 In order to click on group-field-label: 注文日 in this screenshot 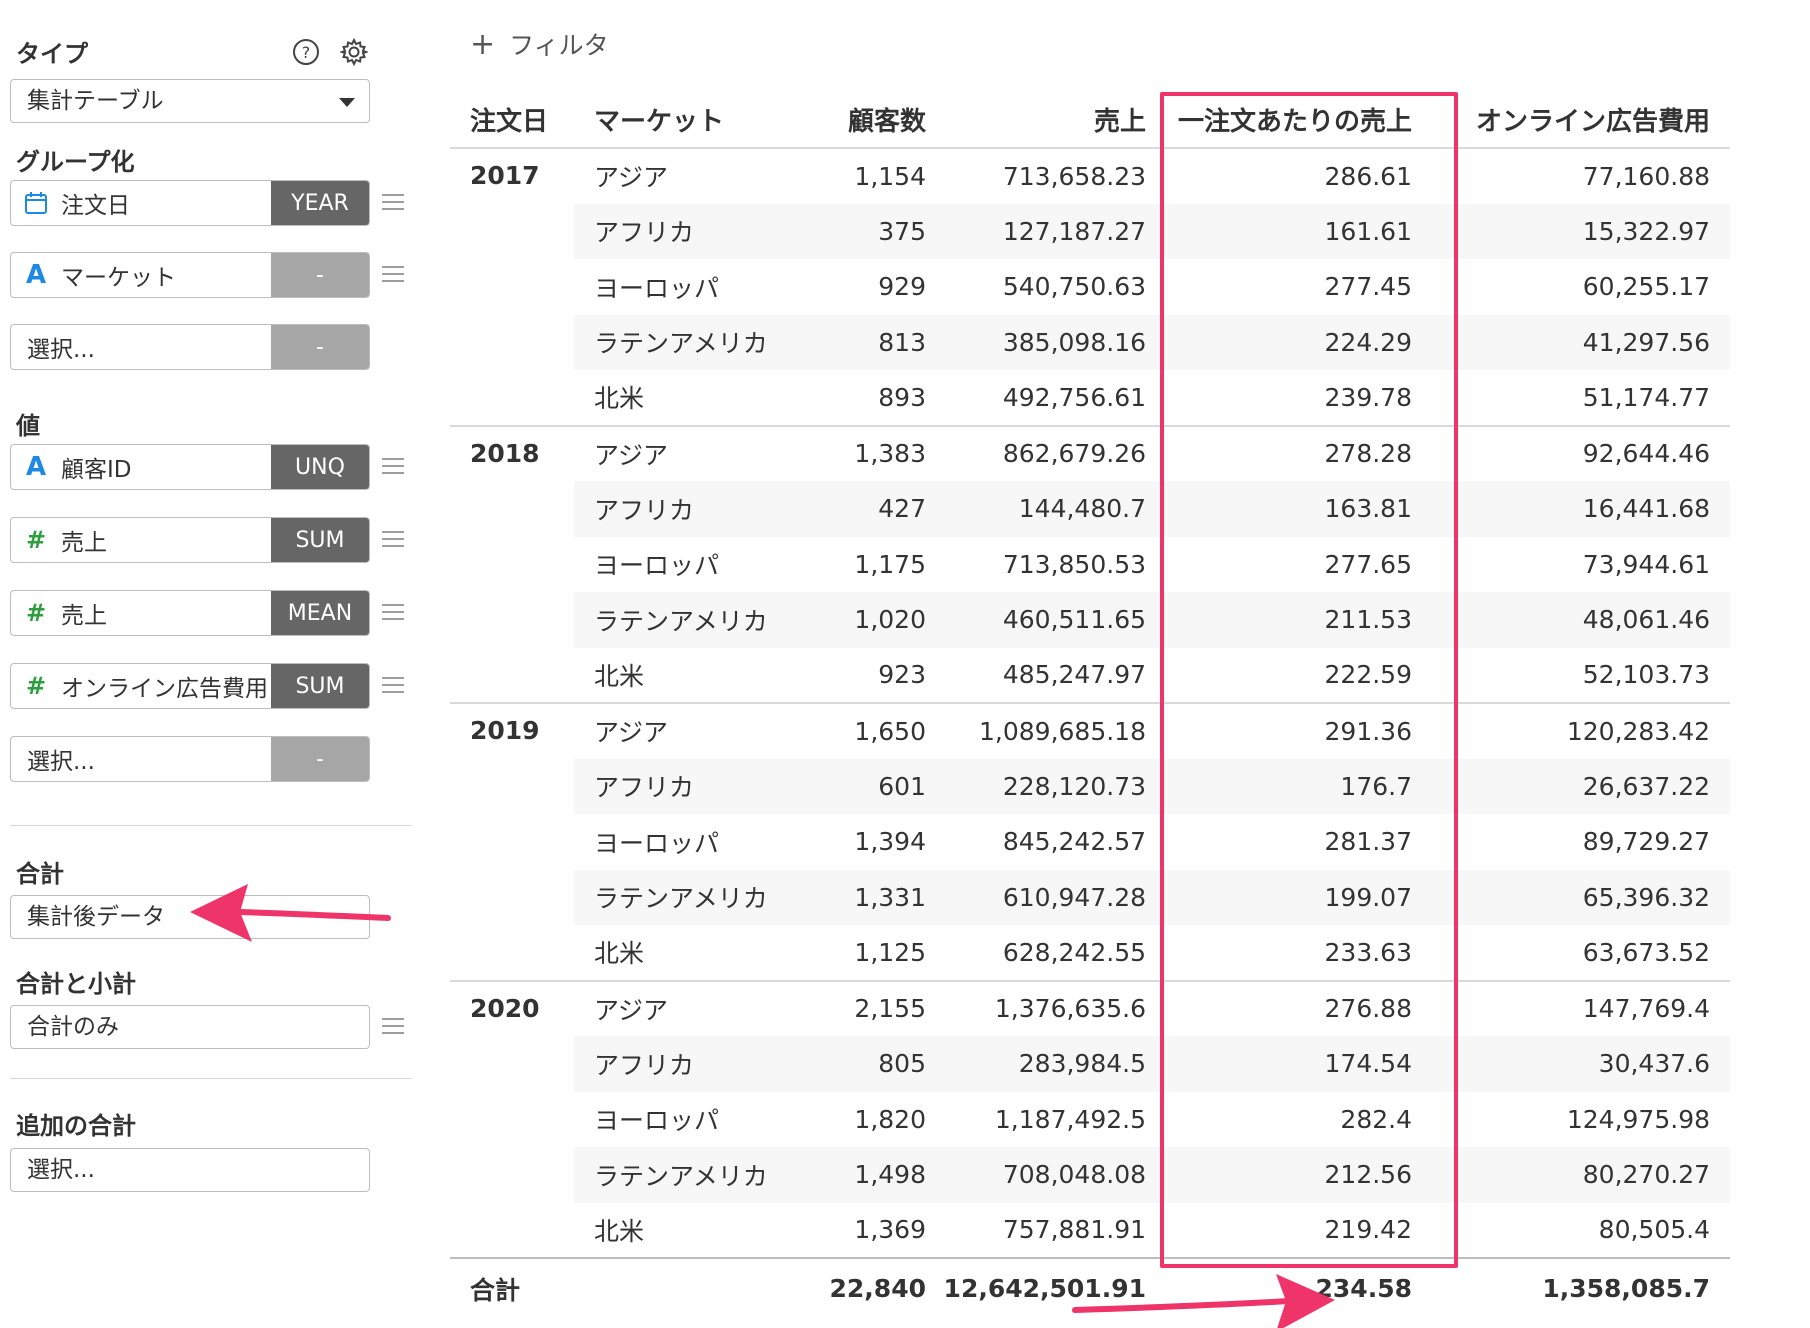, I will do `click(95, 206)`.